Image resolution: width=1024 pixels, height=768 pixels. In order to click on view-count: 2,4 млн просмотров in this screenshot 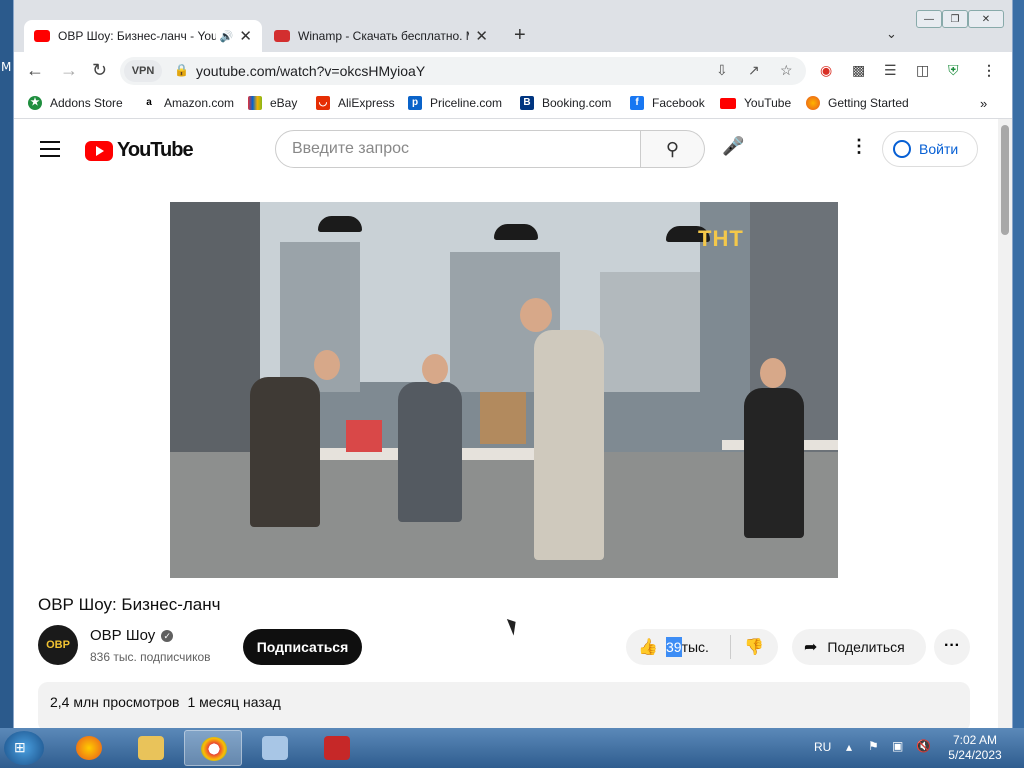, I will do `click(115, 702)`.